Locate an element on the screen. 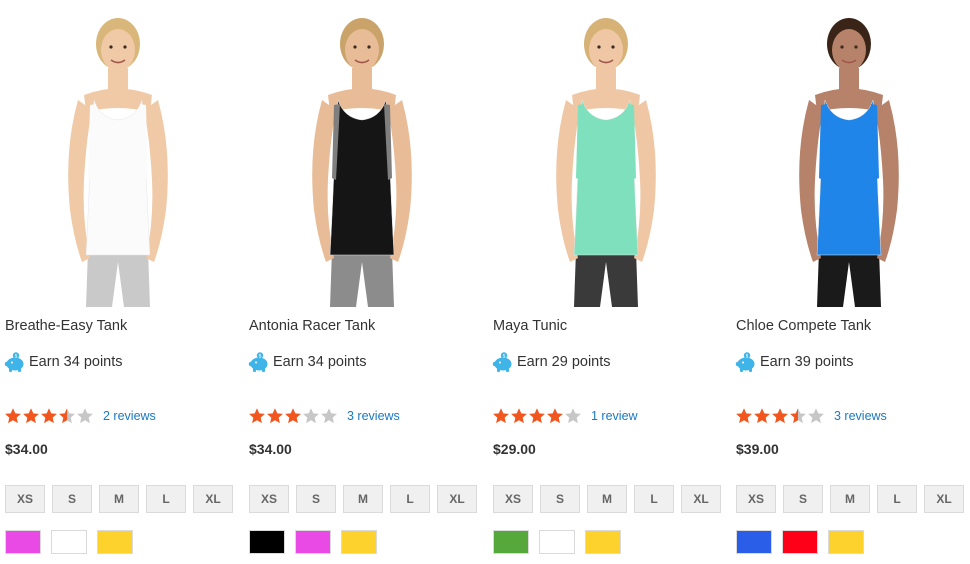 The width and height of the screenshot is (970, 564). product-name-link: Chloe Compete Tank is located at coordinates (803, 326).